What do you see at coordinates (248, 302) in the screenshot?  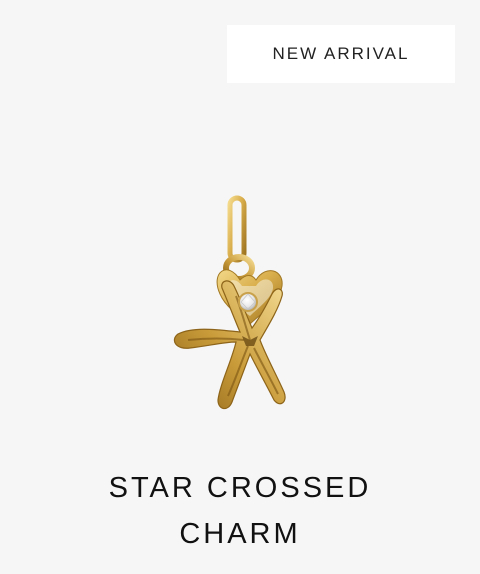 I see `diamond-stone` at bounding box center [248, 302].